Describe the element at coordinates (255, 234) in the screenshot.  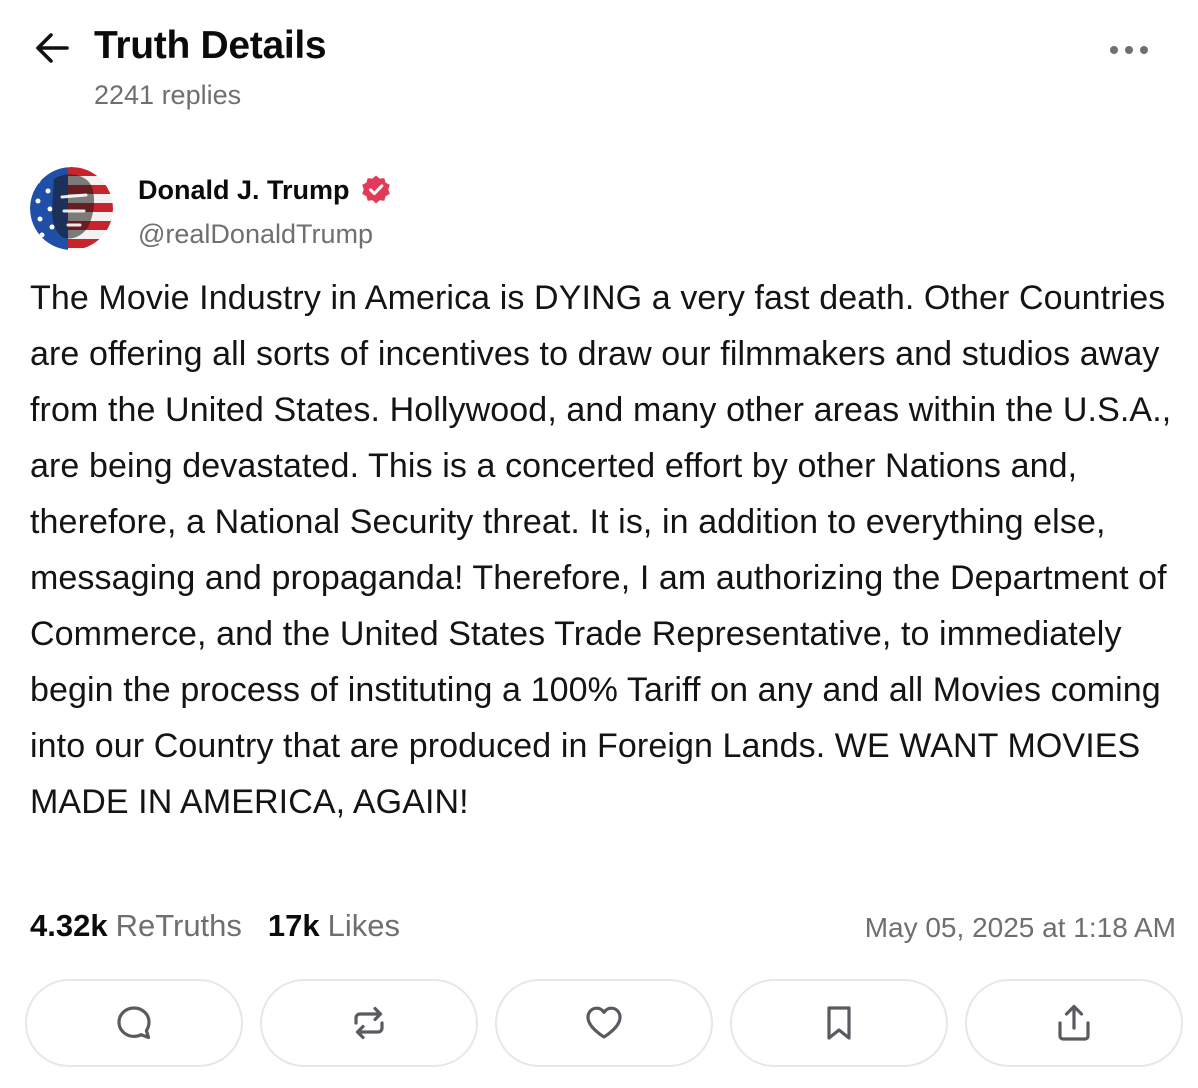
I see `author-handle: @realDonaldTrump` at that location.